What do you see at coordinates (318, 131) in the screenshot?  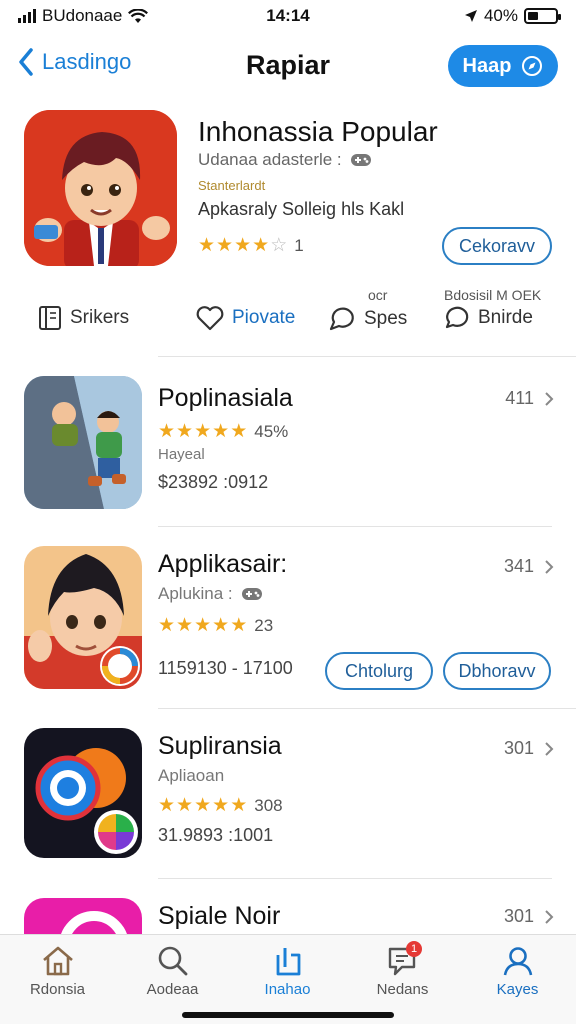 I see `featured-app-title: Inhonassia Popular` at bounding box center [318, 131].